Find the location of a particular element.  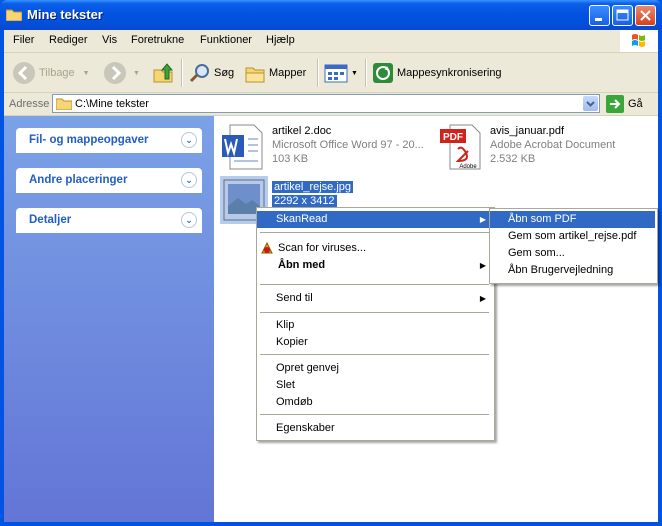

minimize-icon is located at coordinates (598, 19).